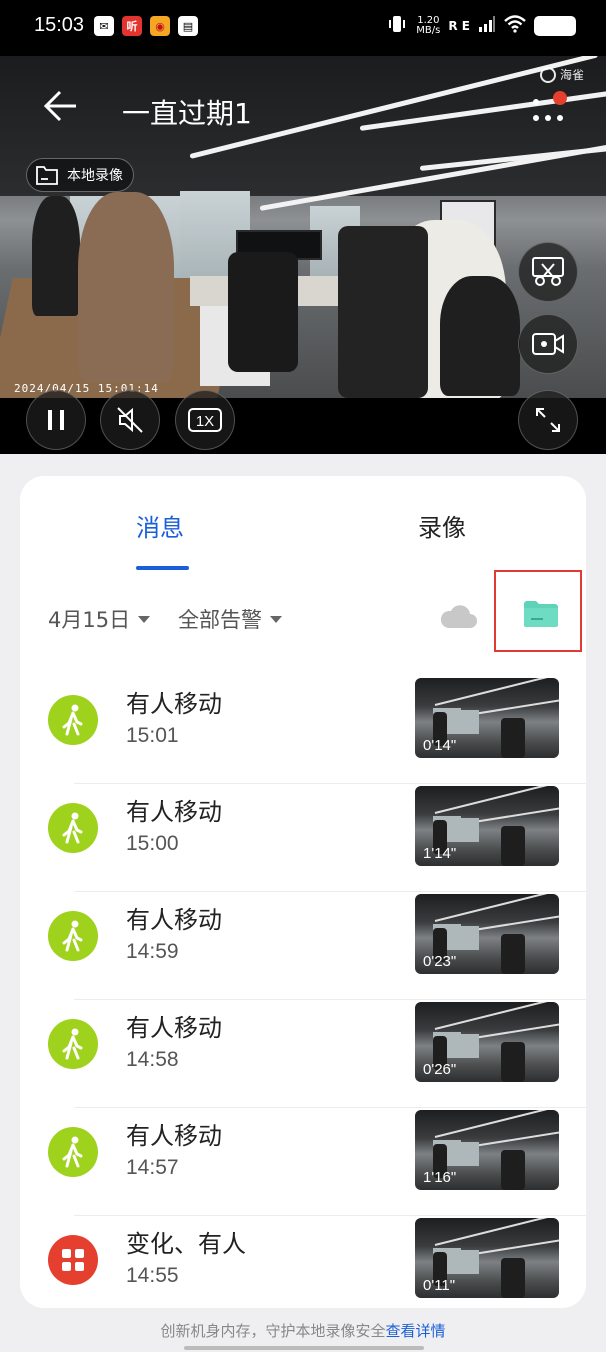  Describe the element at coordinates (442, 525) in the screenshot. I see `tab-recordings: 录像` at that location.